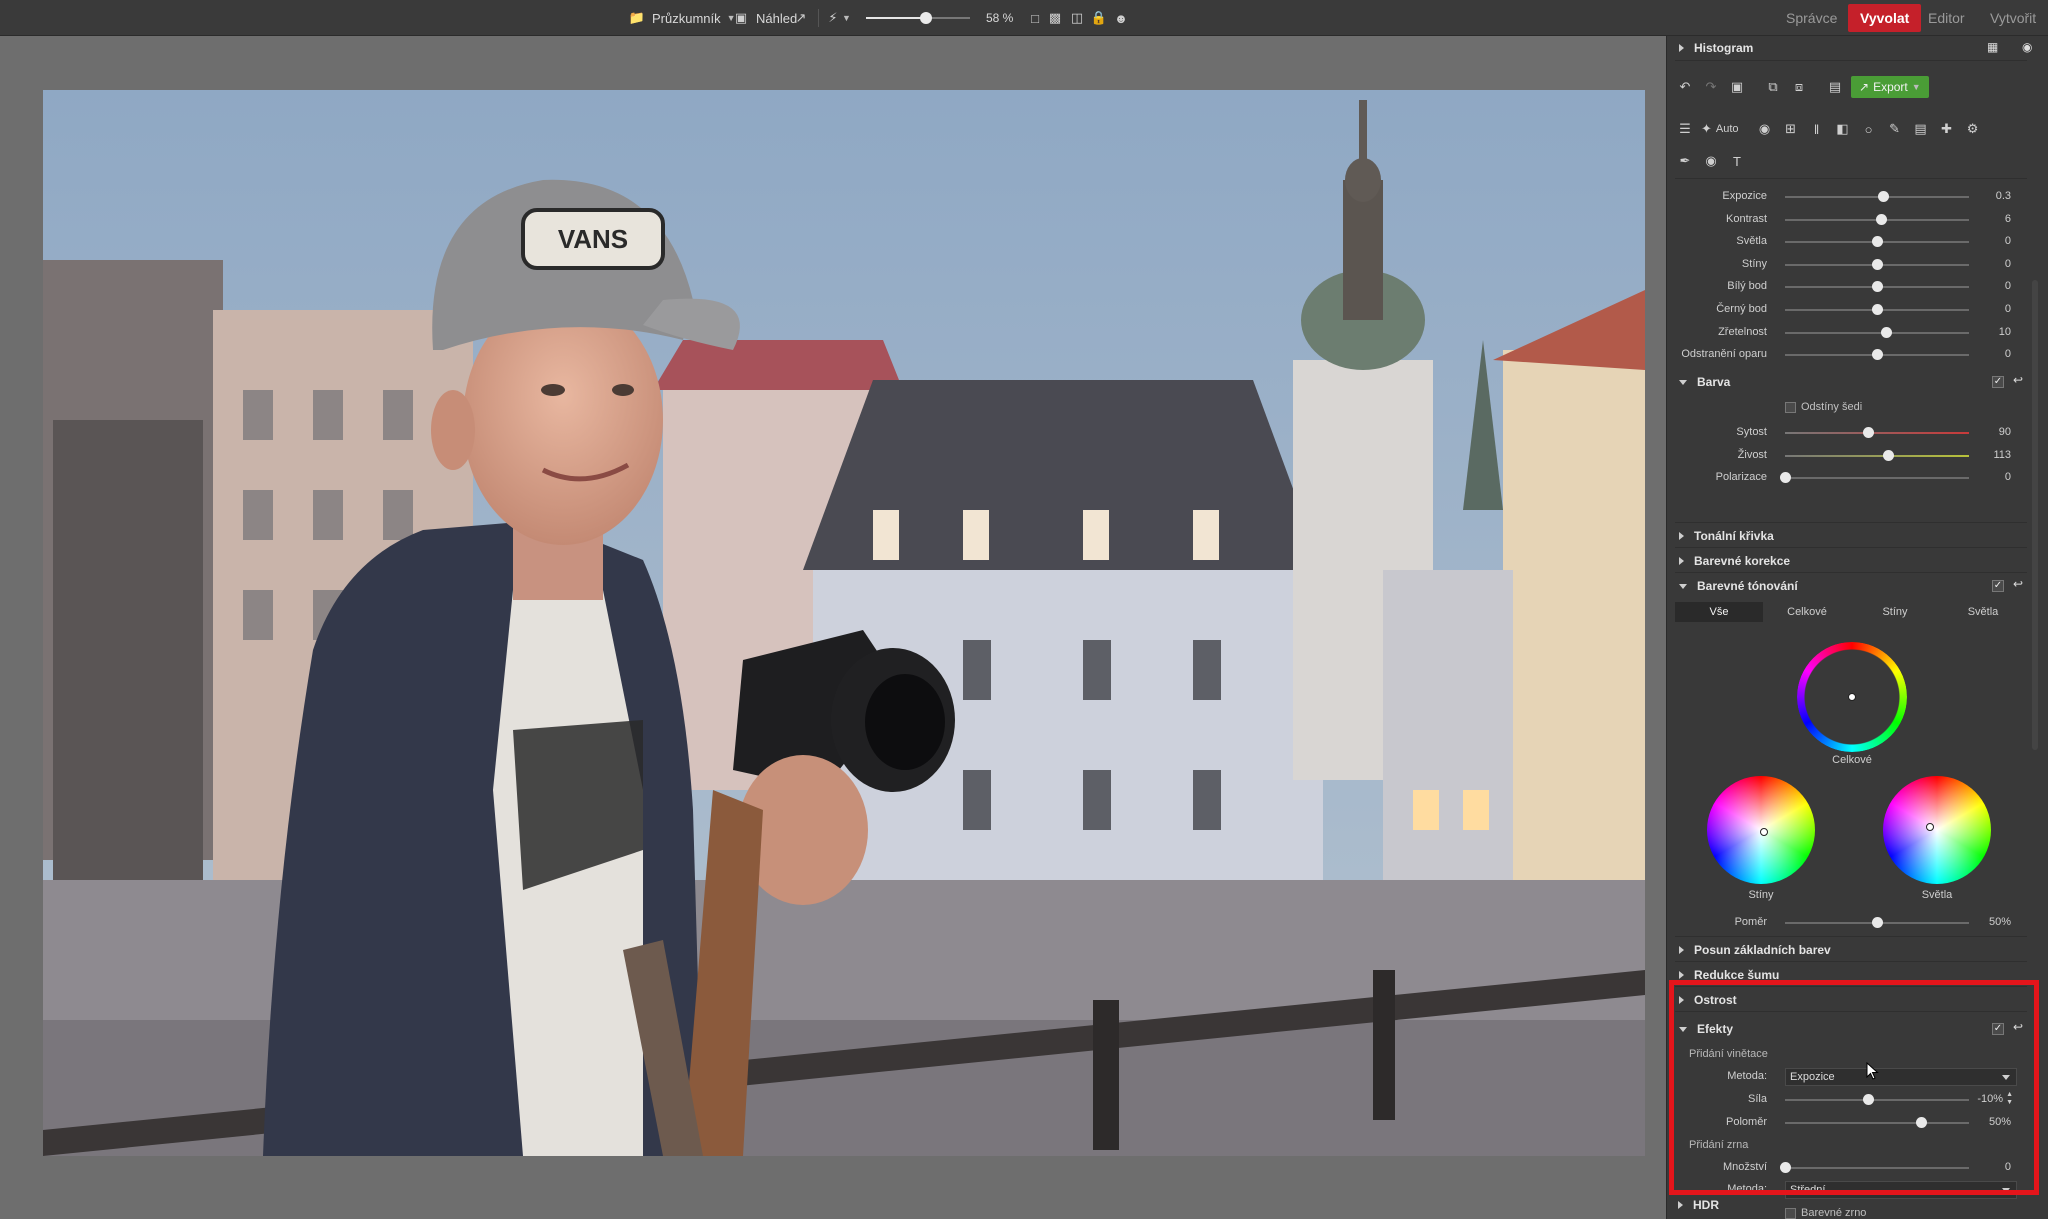 The image size is (2048, 1219). Describe the element at coordinates (1764, 832) in the screenshot. I see `shadows-wheel-handle` at that location.